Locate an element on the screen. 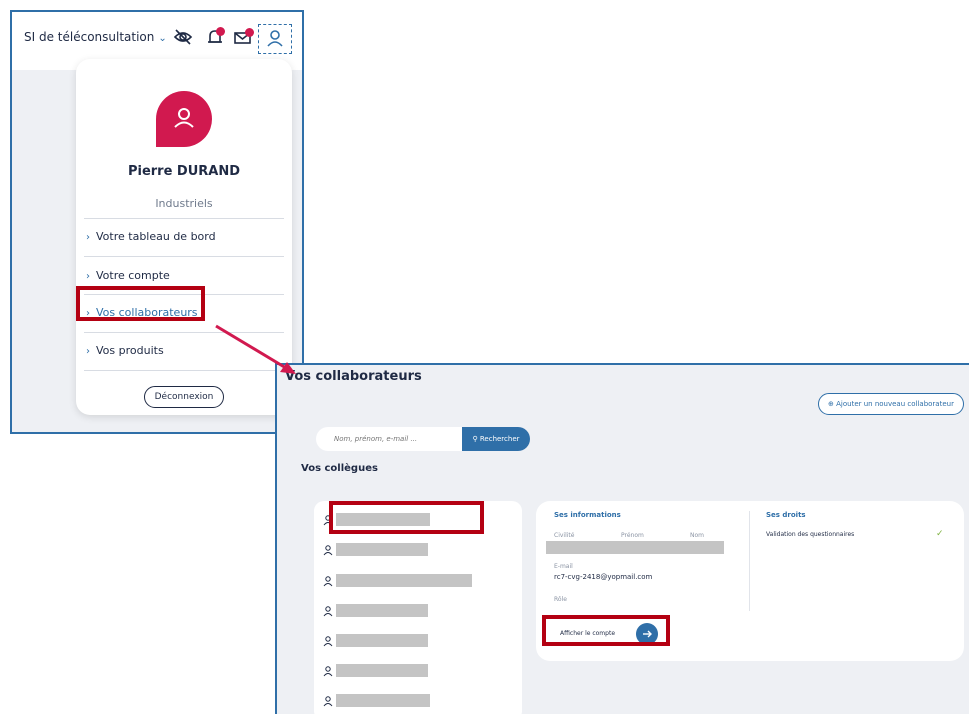  avatar is located at coordinates (184, 119).